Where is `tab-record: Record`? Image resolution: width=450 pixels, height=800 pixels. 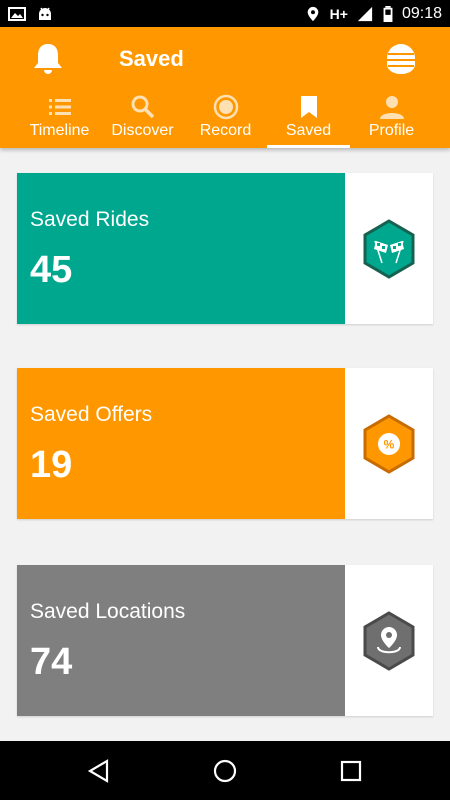
tab-record: Record is located at coordinates (225, 118).